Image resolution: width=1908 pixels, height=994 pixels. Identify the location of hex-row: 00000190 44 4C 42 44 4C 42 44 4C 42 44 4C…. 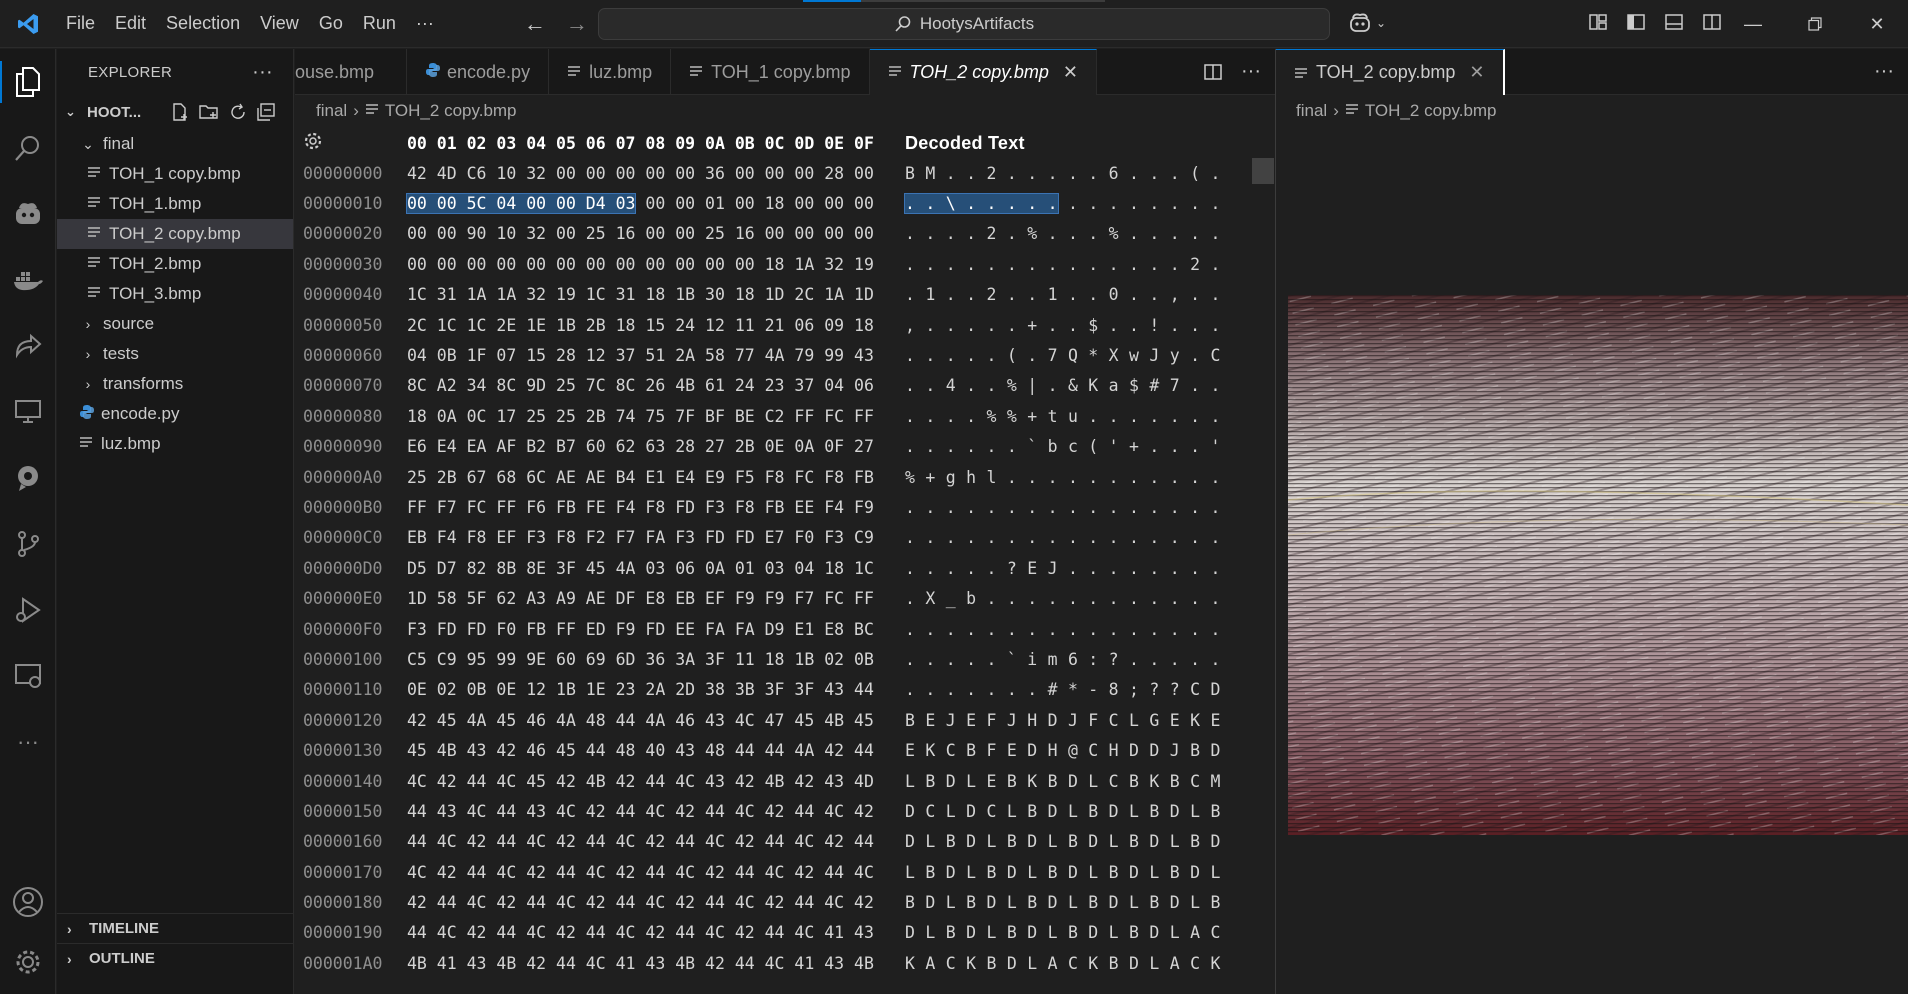
(785, 933).